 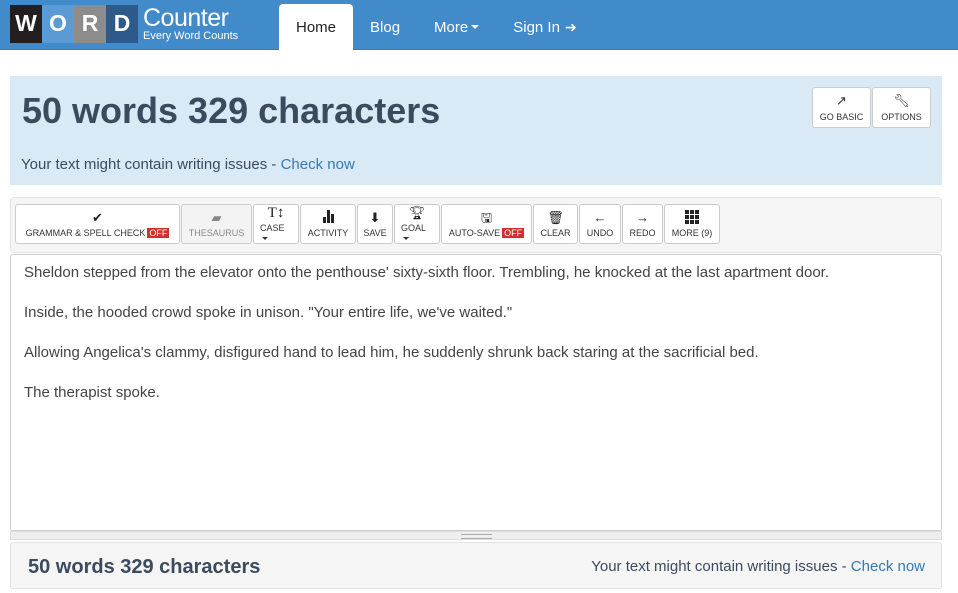 I want to click on case-label: CASE, so click(x=276, y=233).